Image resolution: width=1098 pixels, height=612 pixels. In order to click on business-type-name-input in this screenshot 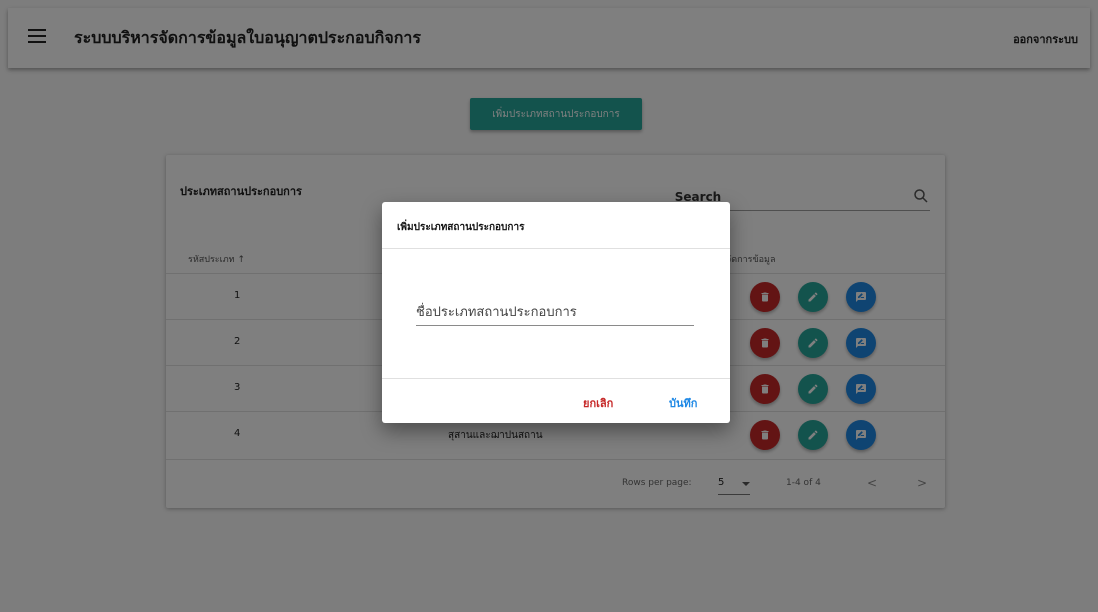, I will do `click(555, 313)`.